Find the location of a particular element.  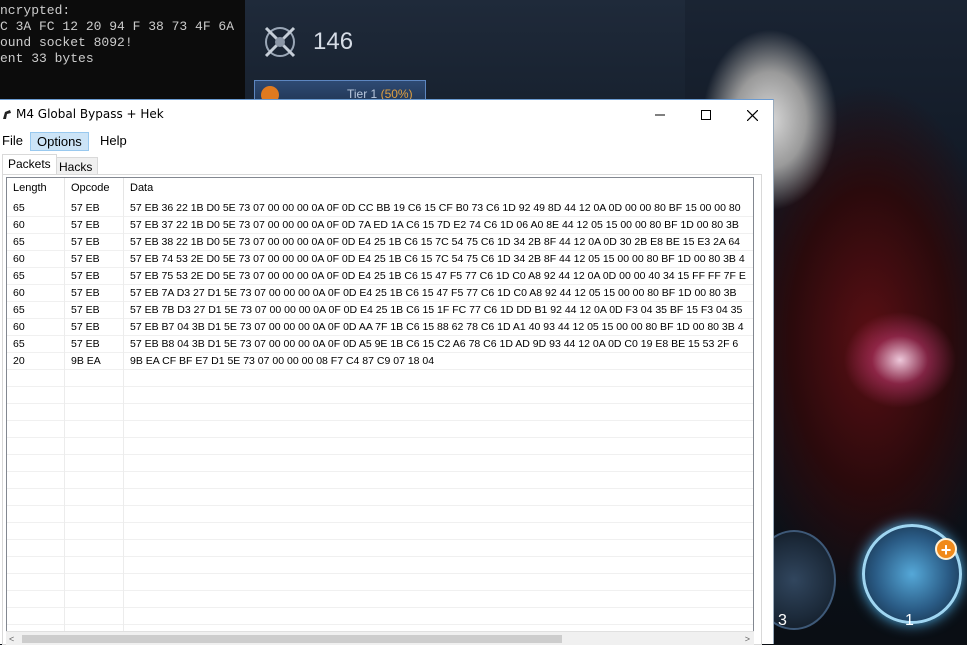

column-header-opcode: Opcode is located at coordinates (94, 189).